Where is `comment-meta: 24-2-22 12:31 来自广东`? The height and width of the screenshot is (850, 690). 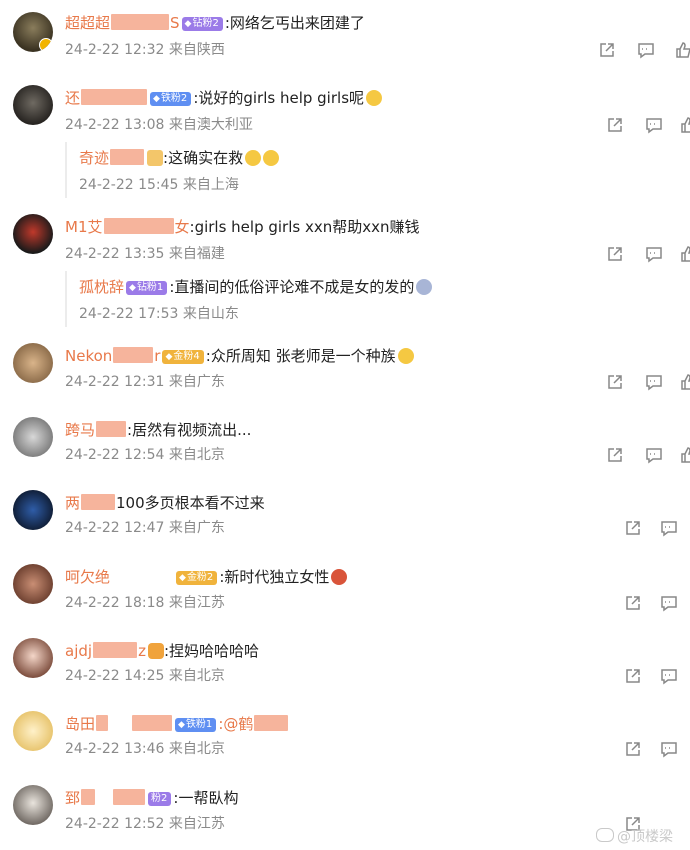 comment-meta: 24-2-22 12:31 来自广东 is located at coordinates (145, 382).